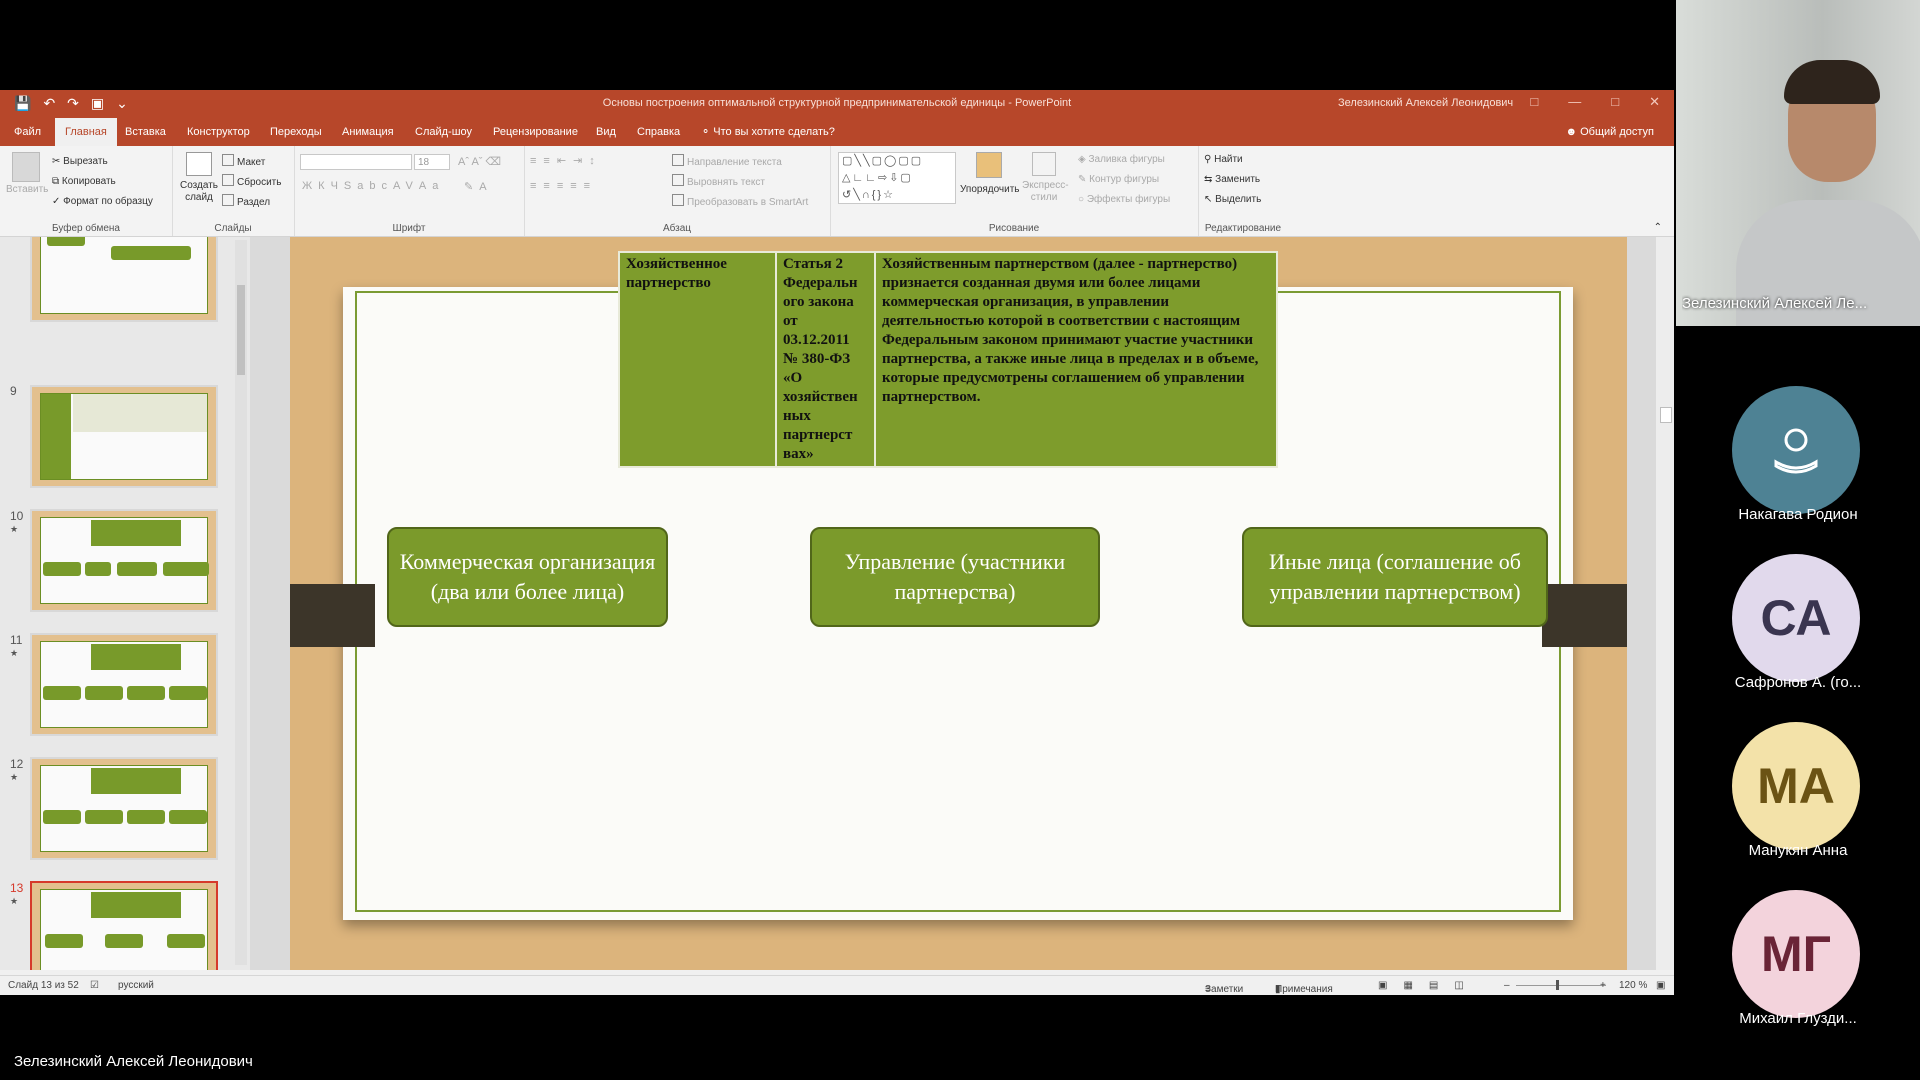  What do you see at coordinates (102, 201) in the screenshot?
I see `format-painter-button: ✓ Формат по образцу` at bounding box center [102, 201].